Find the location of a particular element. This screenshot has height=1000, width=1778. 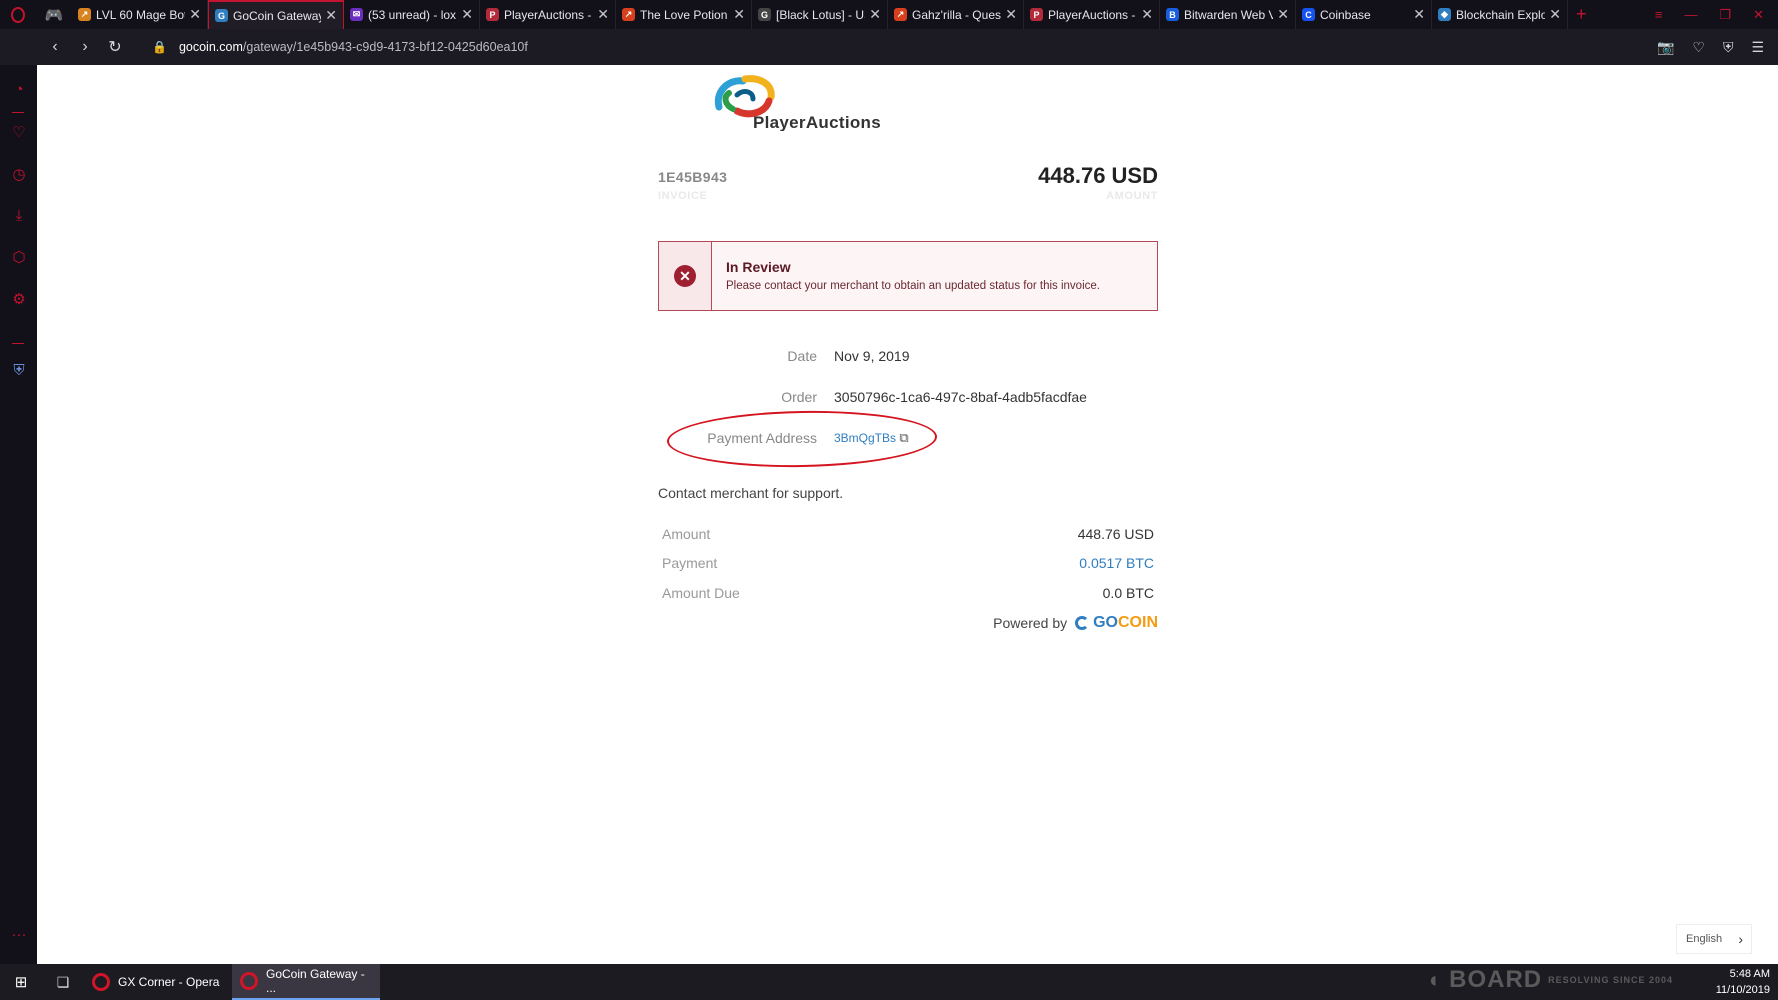

tab-title: The Love Potion is located at coordinates (684, 14).